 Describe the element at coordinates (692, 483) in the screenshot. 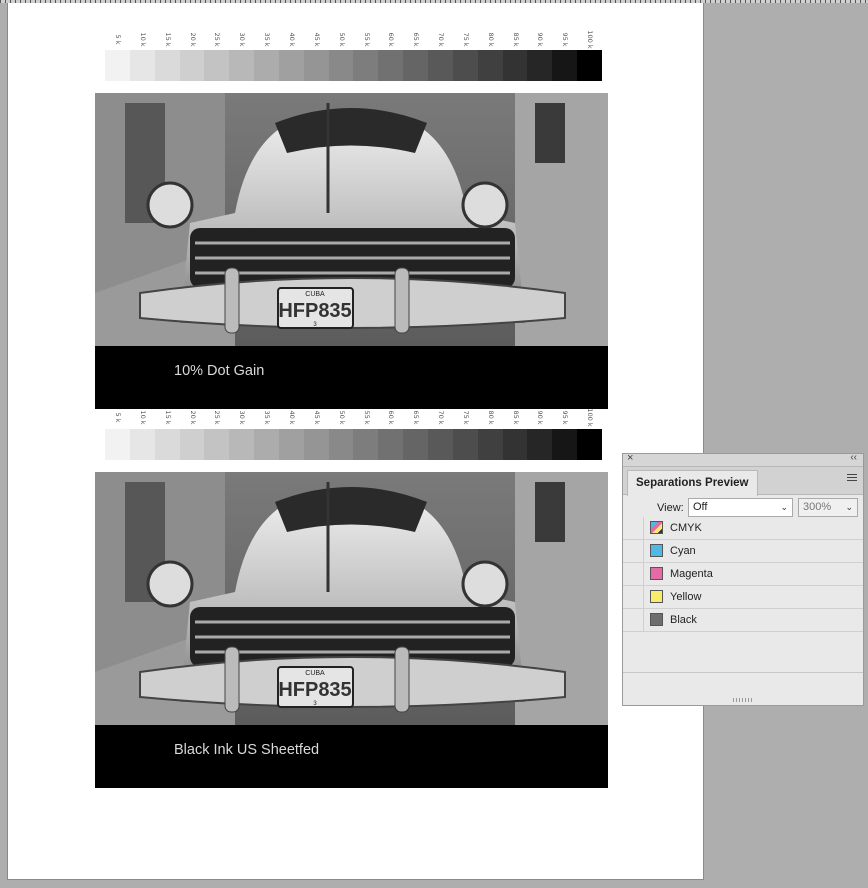

I see `tab-separations-preview: Separations Preview` at that location.